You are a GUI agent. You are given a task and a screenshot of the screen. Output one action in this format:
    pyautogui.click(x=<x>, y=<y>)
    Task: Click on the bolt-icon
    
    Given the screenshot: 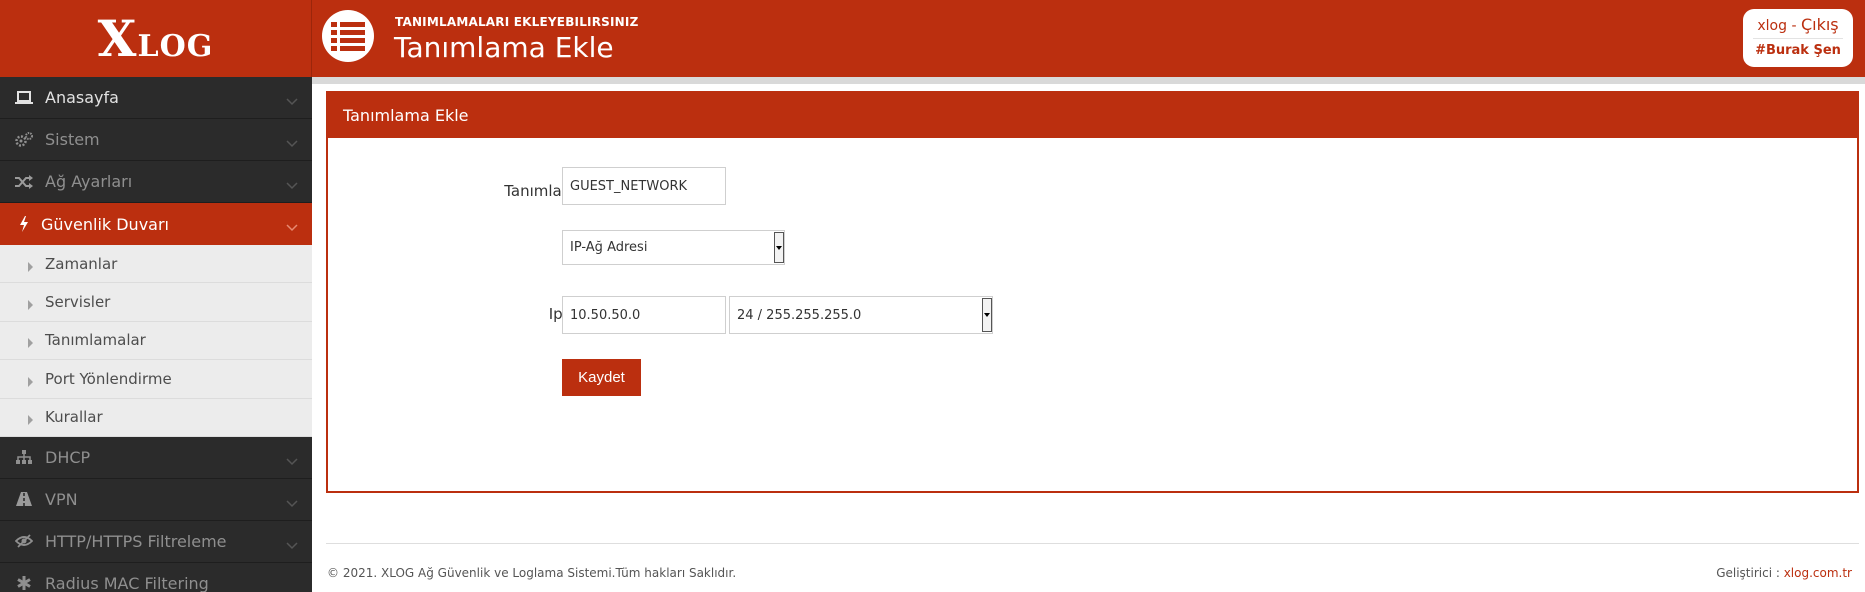 What is the action you would take?
    pyautogui.click(x=24, y=224)
    